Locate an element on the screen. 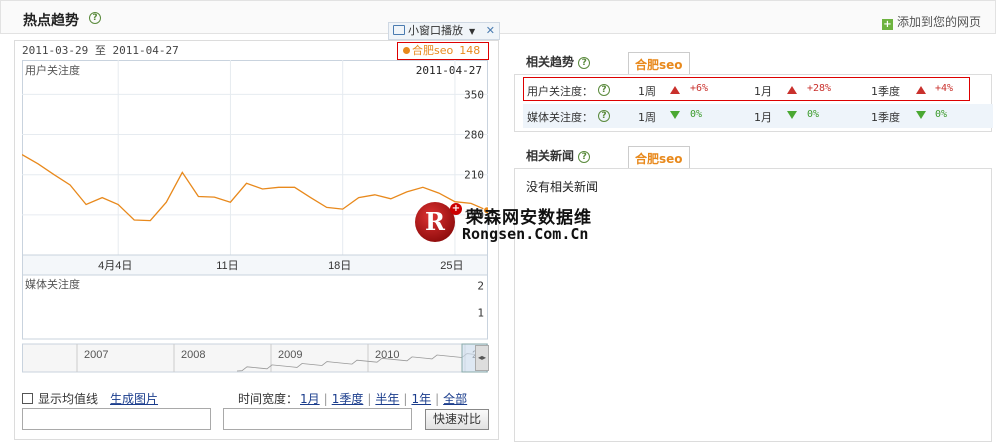 This screenshot has width=996, height=444. related-trends-tab: 合肥seo is located at coordinates (659, 63).